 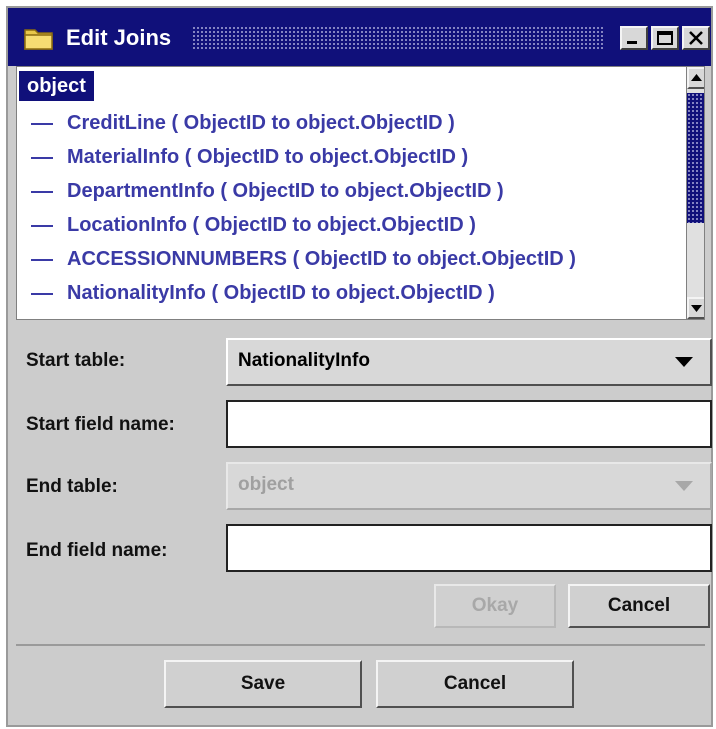 I want to click on scroll-thumb, so click(x=695, y=158).